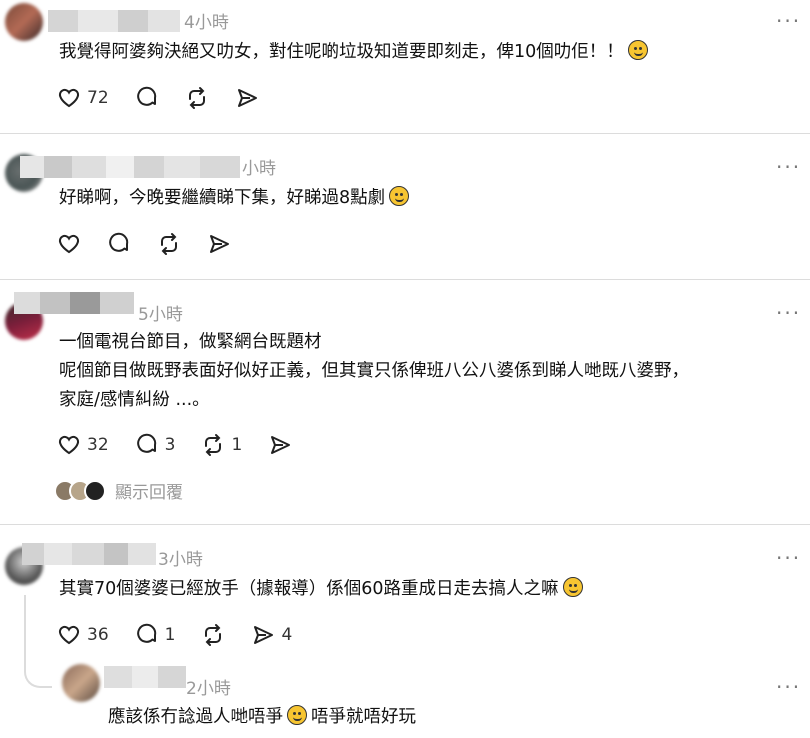 The image size is (810, 738). What do you see at coordinates (572, 587) in the screenshot?
I see `thinking-emoji-icon` at bounding box center [572, 587].